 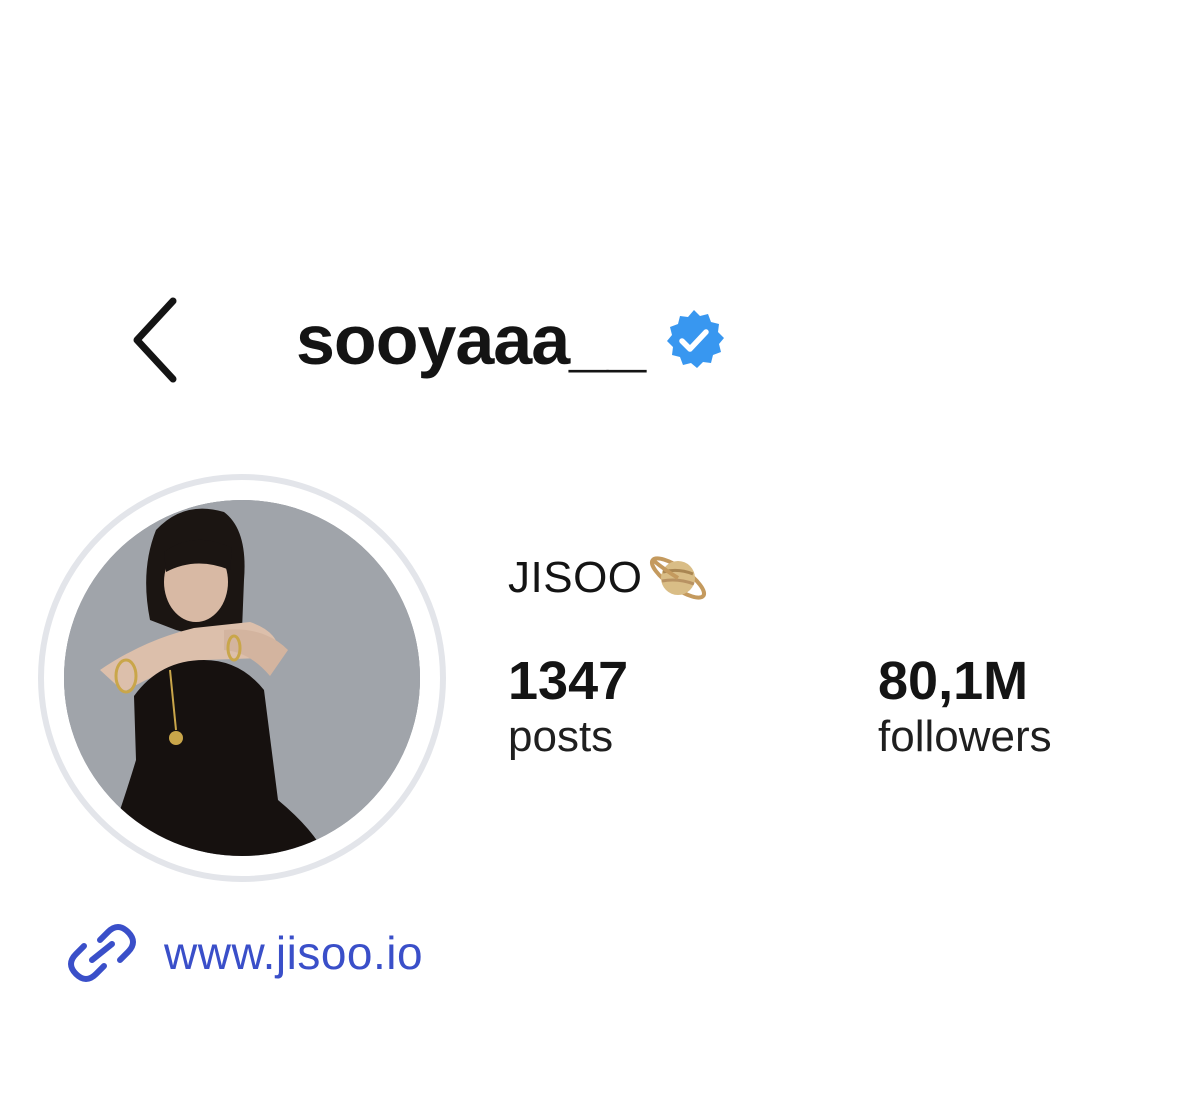 What do you see at coordinates (953, 681) in the screenshot?
I see `followers-count: 80,1M` at bounding box center [953, 681].